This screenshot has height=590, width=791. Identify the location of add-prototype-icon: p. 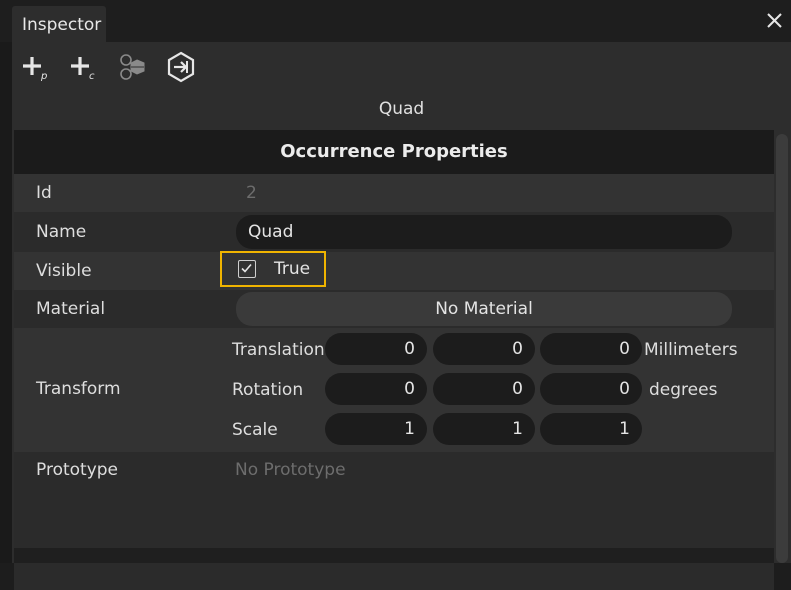
(37, 67).